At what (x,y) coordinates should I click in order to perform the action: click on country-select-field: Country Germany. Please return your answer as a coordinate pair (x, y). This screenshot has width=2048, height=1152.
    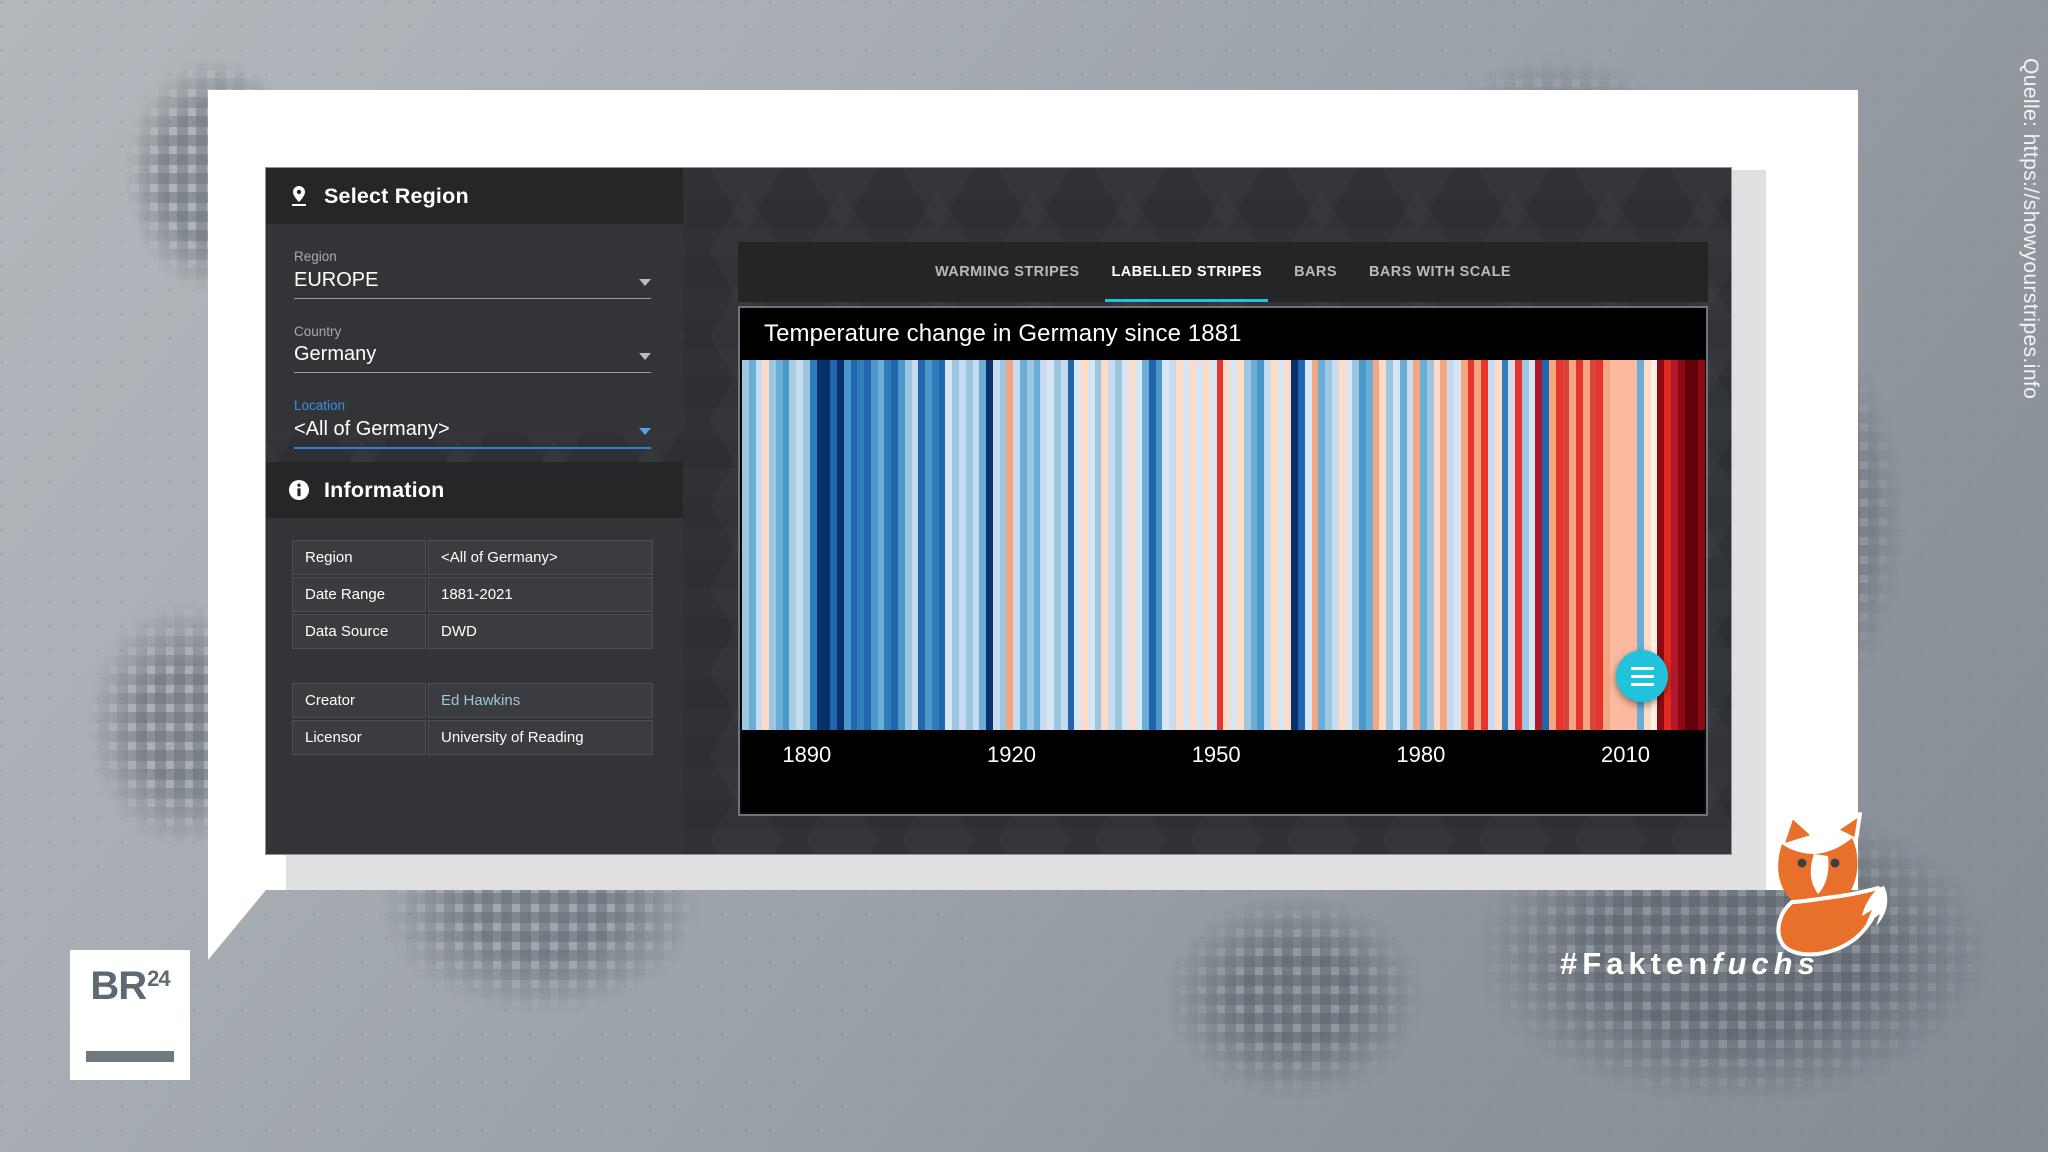
    Looking at the image, I should click on (472, 348).